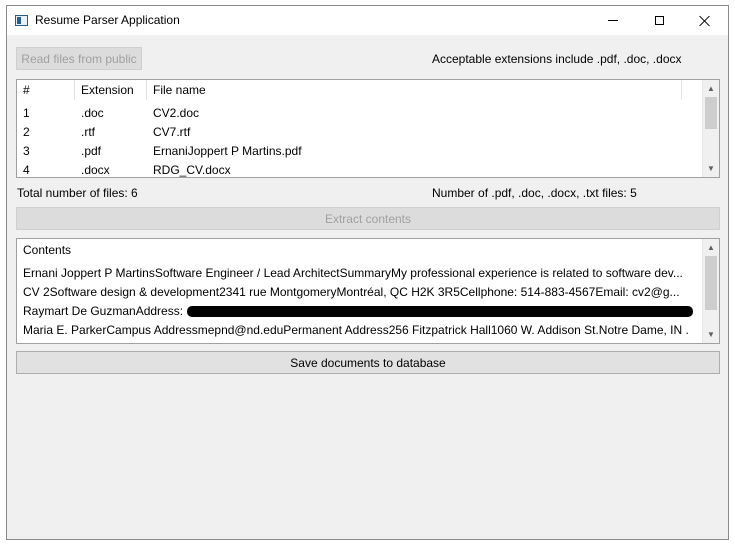 Image resolution: width=735 pixels, height=545 pixels. What do you see at coordinates (111, 90) in the screenshot?
I see `column-header-extension: Extension` at bounding box center [111, 90].